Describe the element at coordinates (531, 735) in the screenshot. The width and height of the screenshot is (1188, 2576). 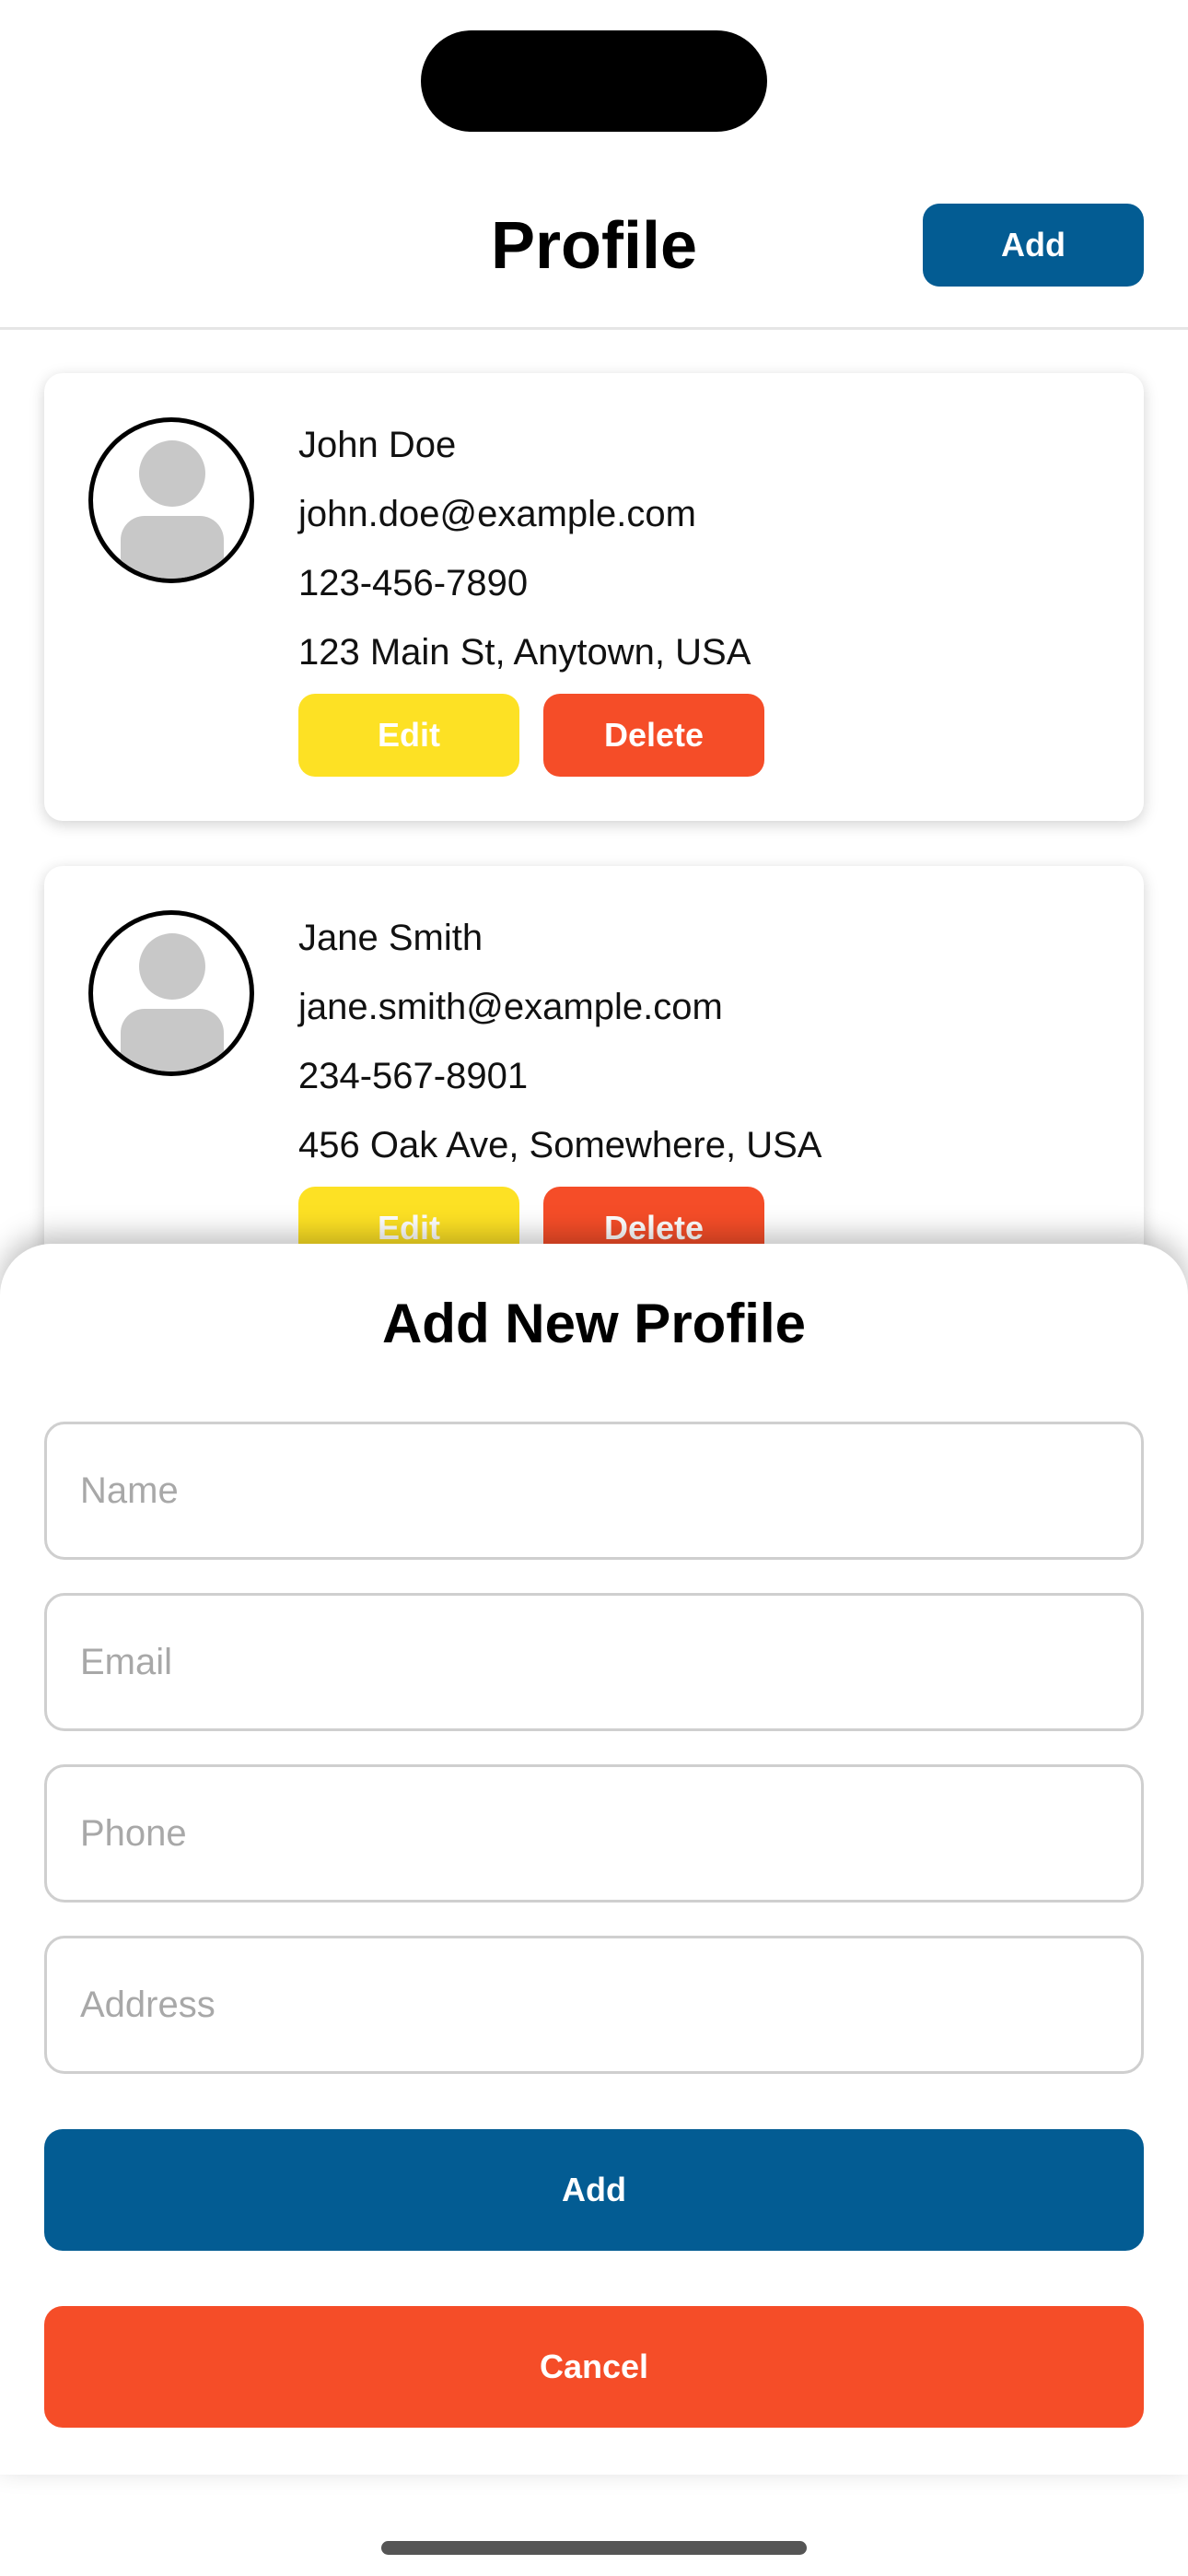
I see `profile-actions: Edit Delete` at that location.